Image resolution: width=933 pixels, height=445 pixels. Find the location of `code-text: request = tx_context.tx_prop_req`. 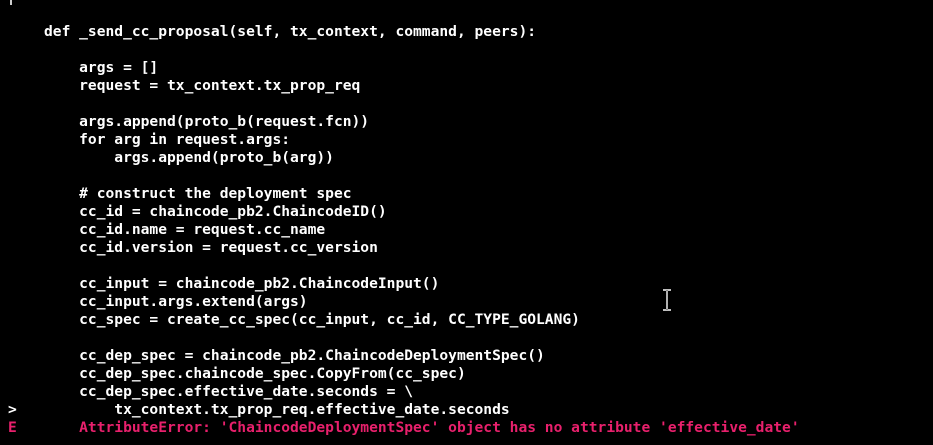

code-text: request = tx_context.tx_prop_req is located at coordinates (202, 85).